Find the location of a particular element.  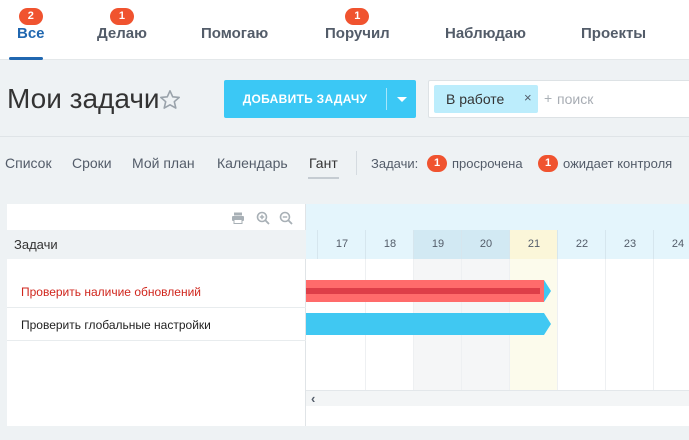

tab-helping: Помогаю is located at coordinates (234, 33).